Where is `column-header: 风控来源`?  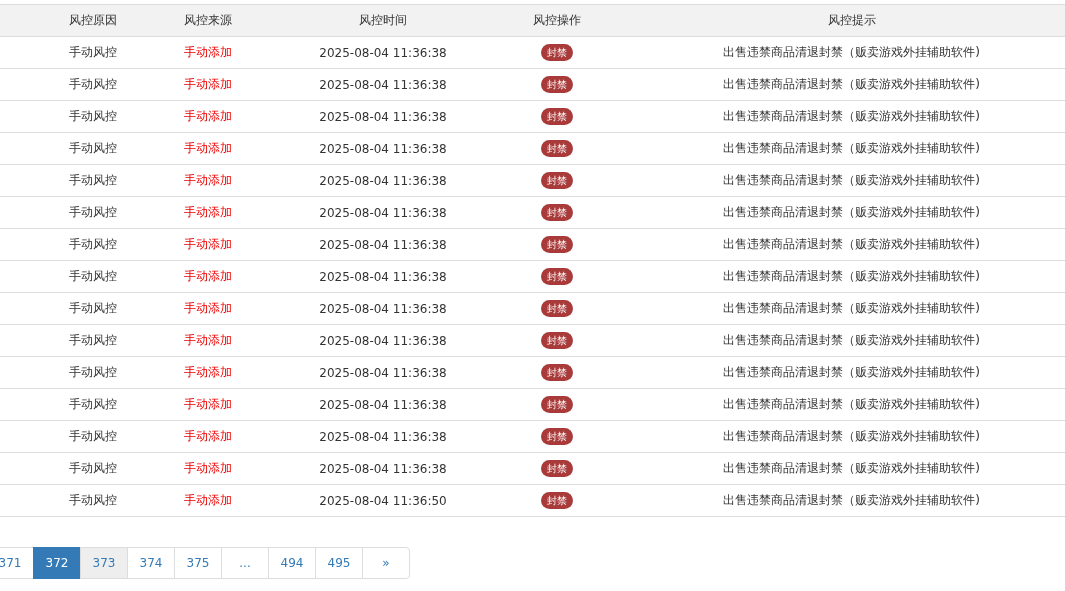 column-header: 风控来源 is located at coordinates (208, 20).